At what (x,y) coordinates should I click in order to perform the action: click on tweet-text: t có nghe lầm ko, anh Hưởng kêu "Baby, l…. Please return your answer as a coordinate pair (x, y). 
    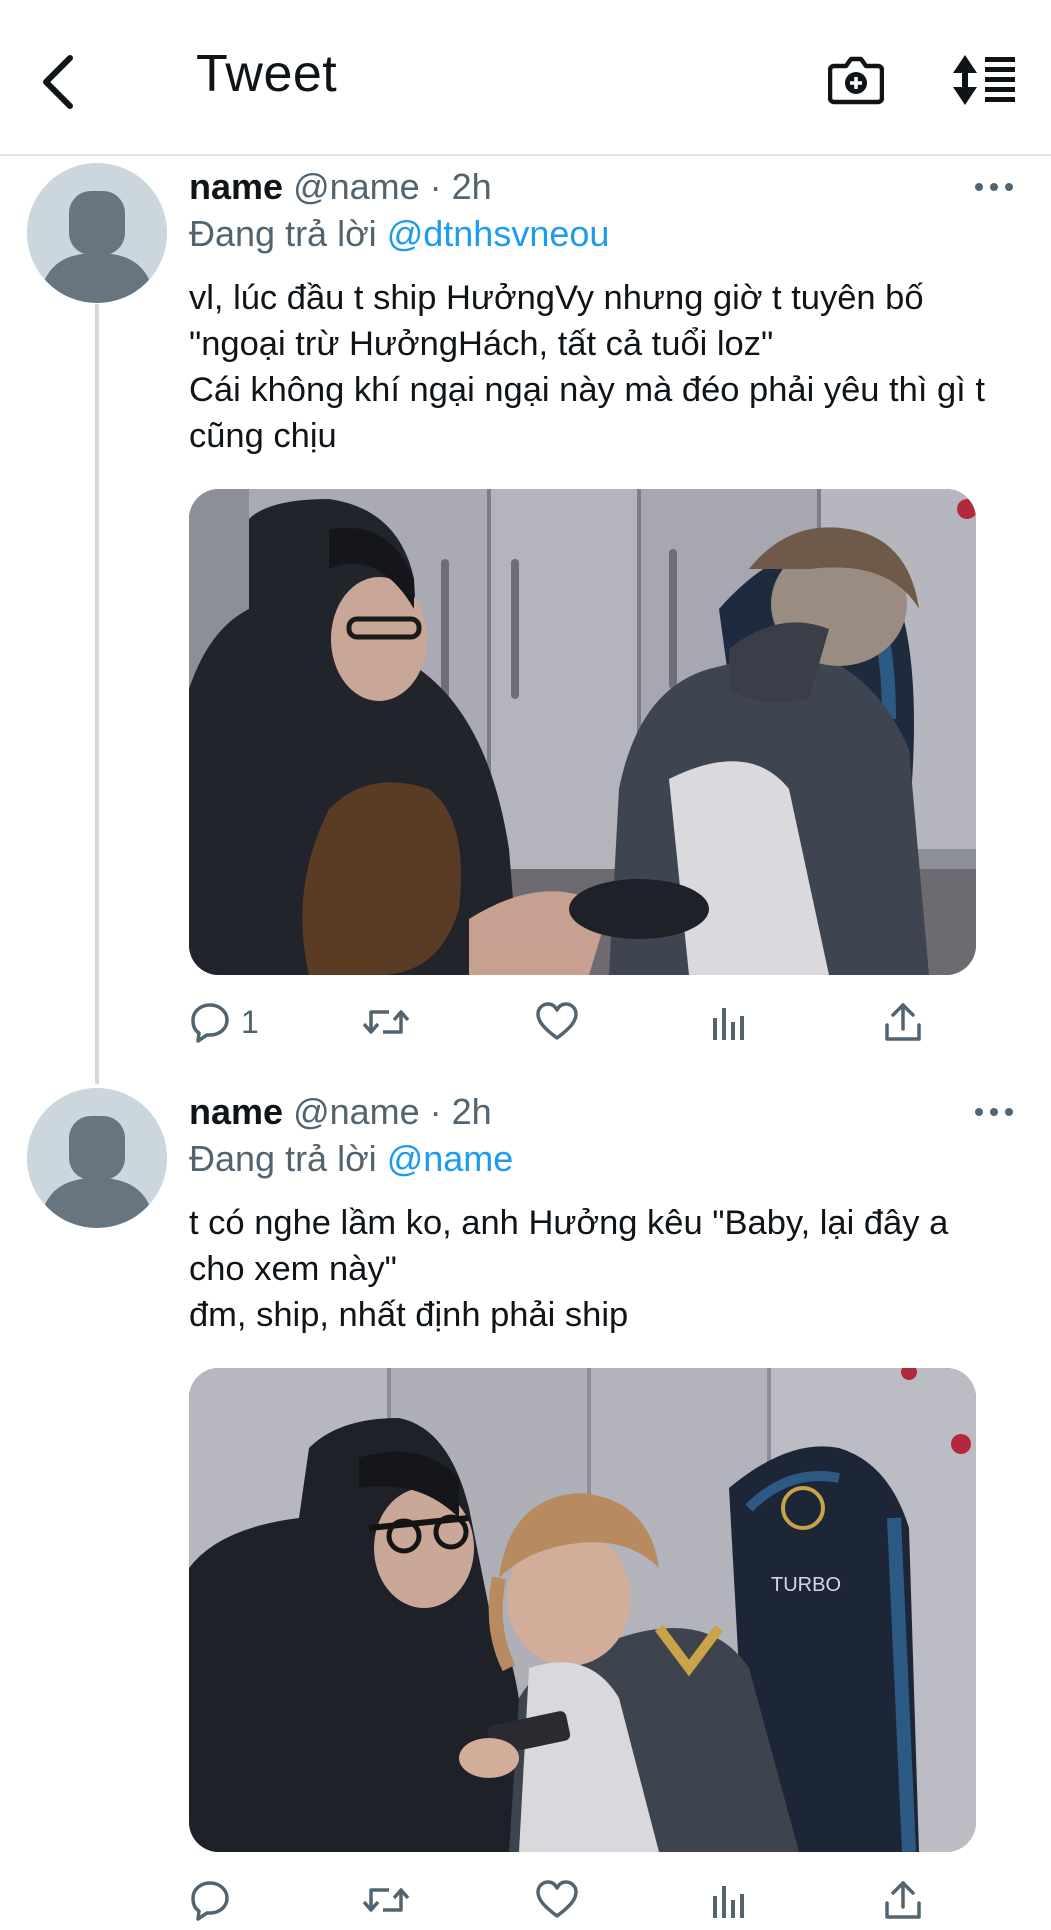
    Looking at the image, I should click on (569, 1269).